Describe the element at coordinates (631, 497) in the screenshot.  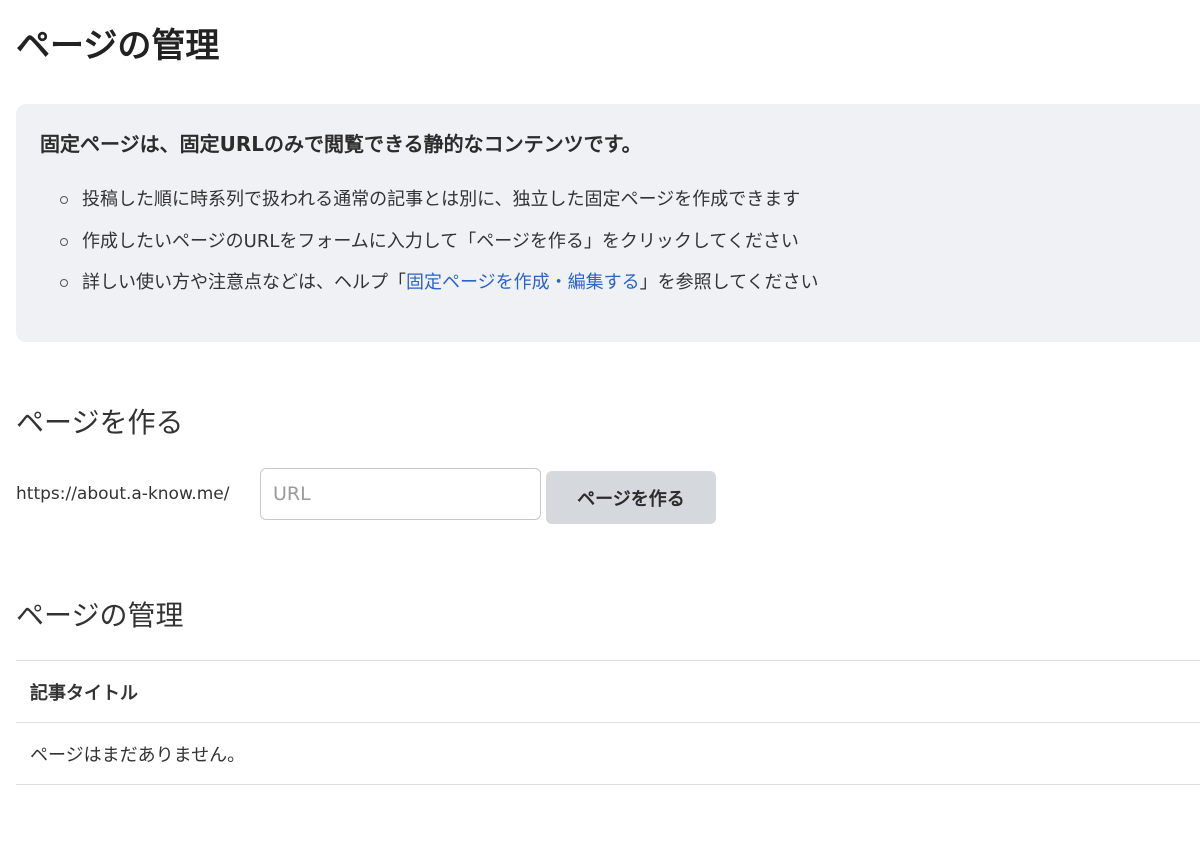
I see `create-page-button: ページを作る` at that location.